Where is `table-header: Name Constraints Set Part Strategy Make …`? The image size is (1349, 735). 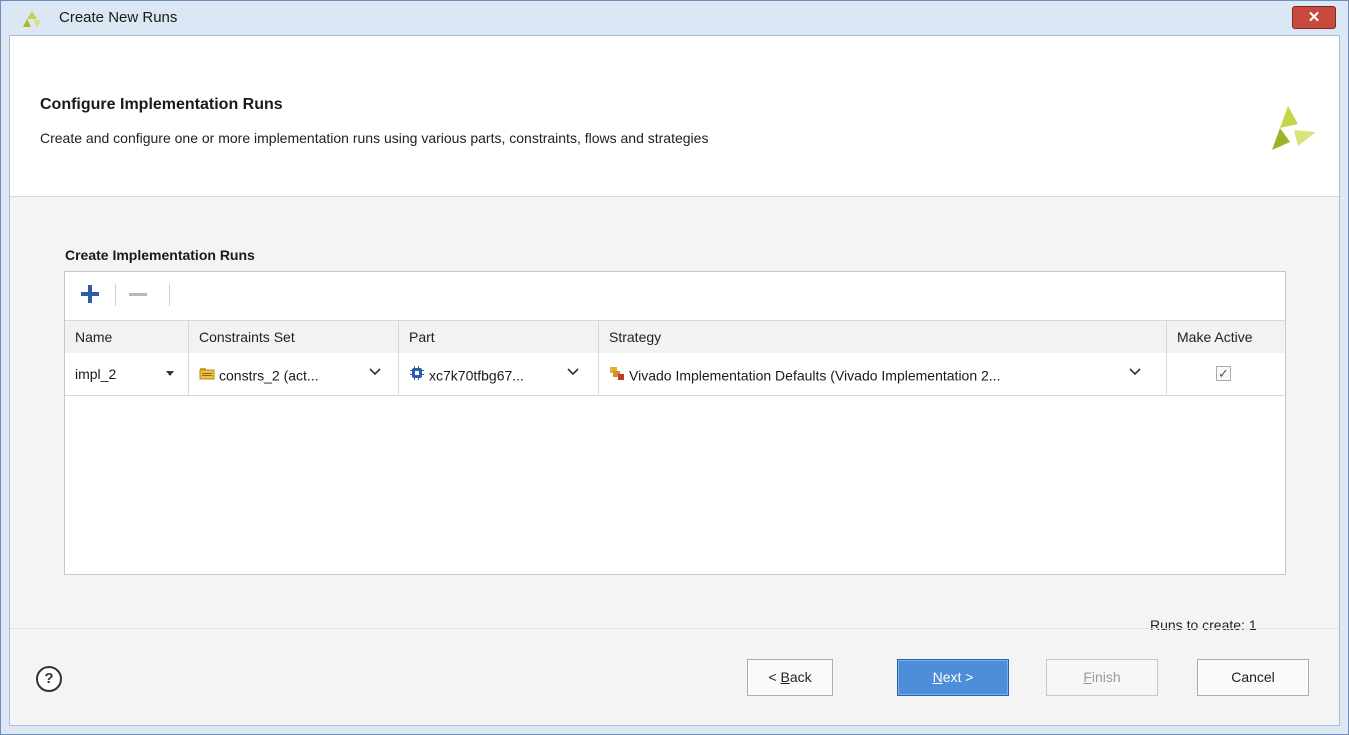
table-header: Name Constraints Set Part Strategy Make … is located at coordinates (675, 337).